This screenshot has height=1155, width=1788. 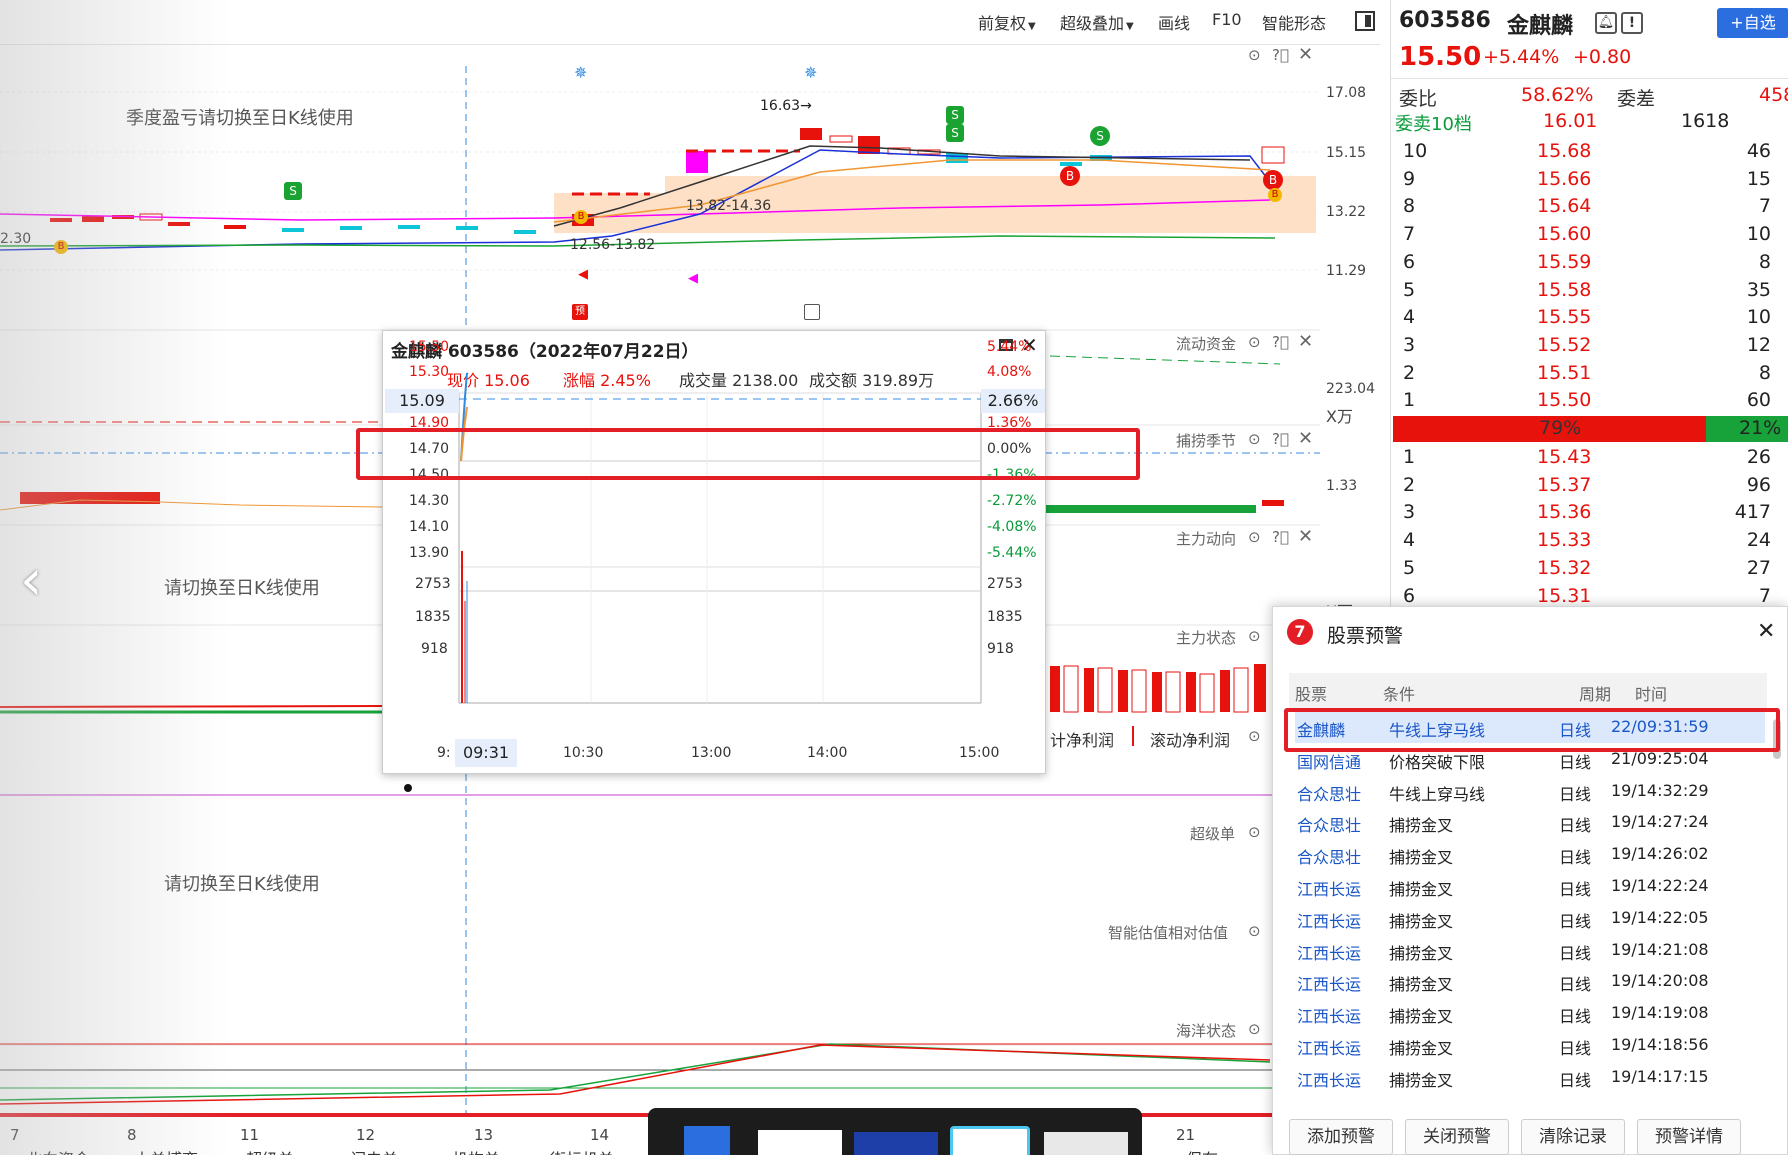 I want to click on ask-row: 6 15.59 8, so click(x=1589, y=263).